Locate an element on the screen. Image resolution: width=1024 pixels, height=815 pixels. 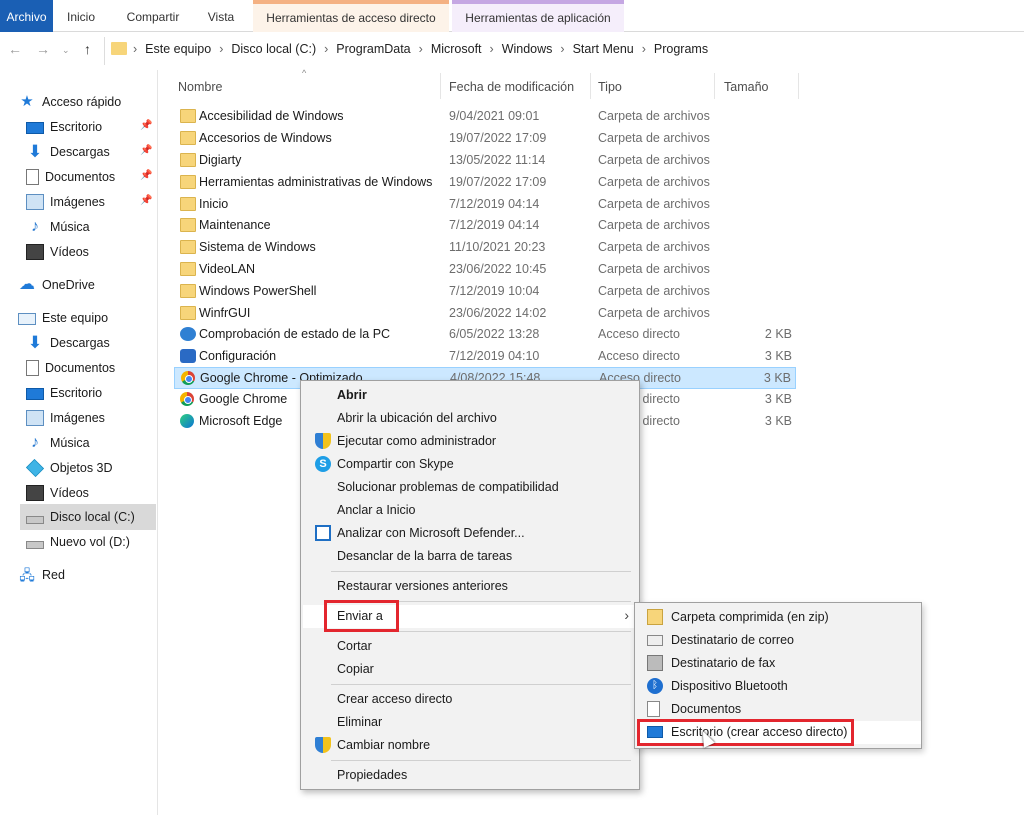
nav-quick-videos: Vídeos is located at coordinates (57, 252).